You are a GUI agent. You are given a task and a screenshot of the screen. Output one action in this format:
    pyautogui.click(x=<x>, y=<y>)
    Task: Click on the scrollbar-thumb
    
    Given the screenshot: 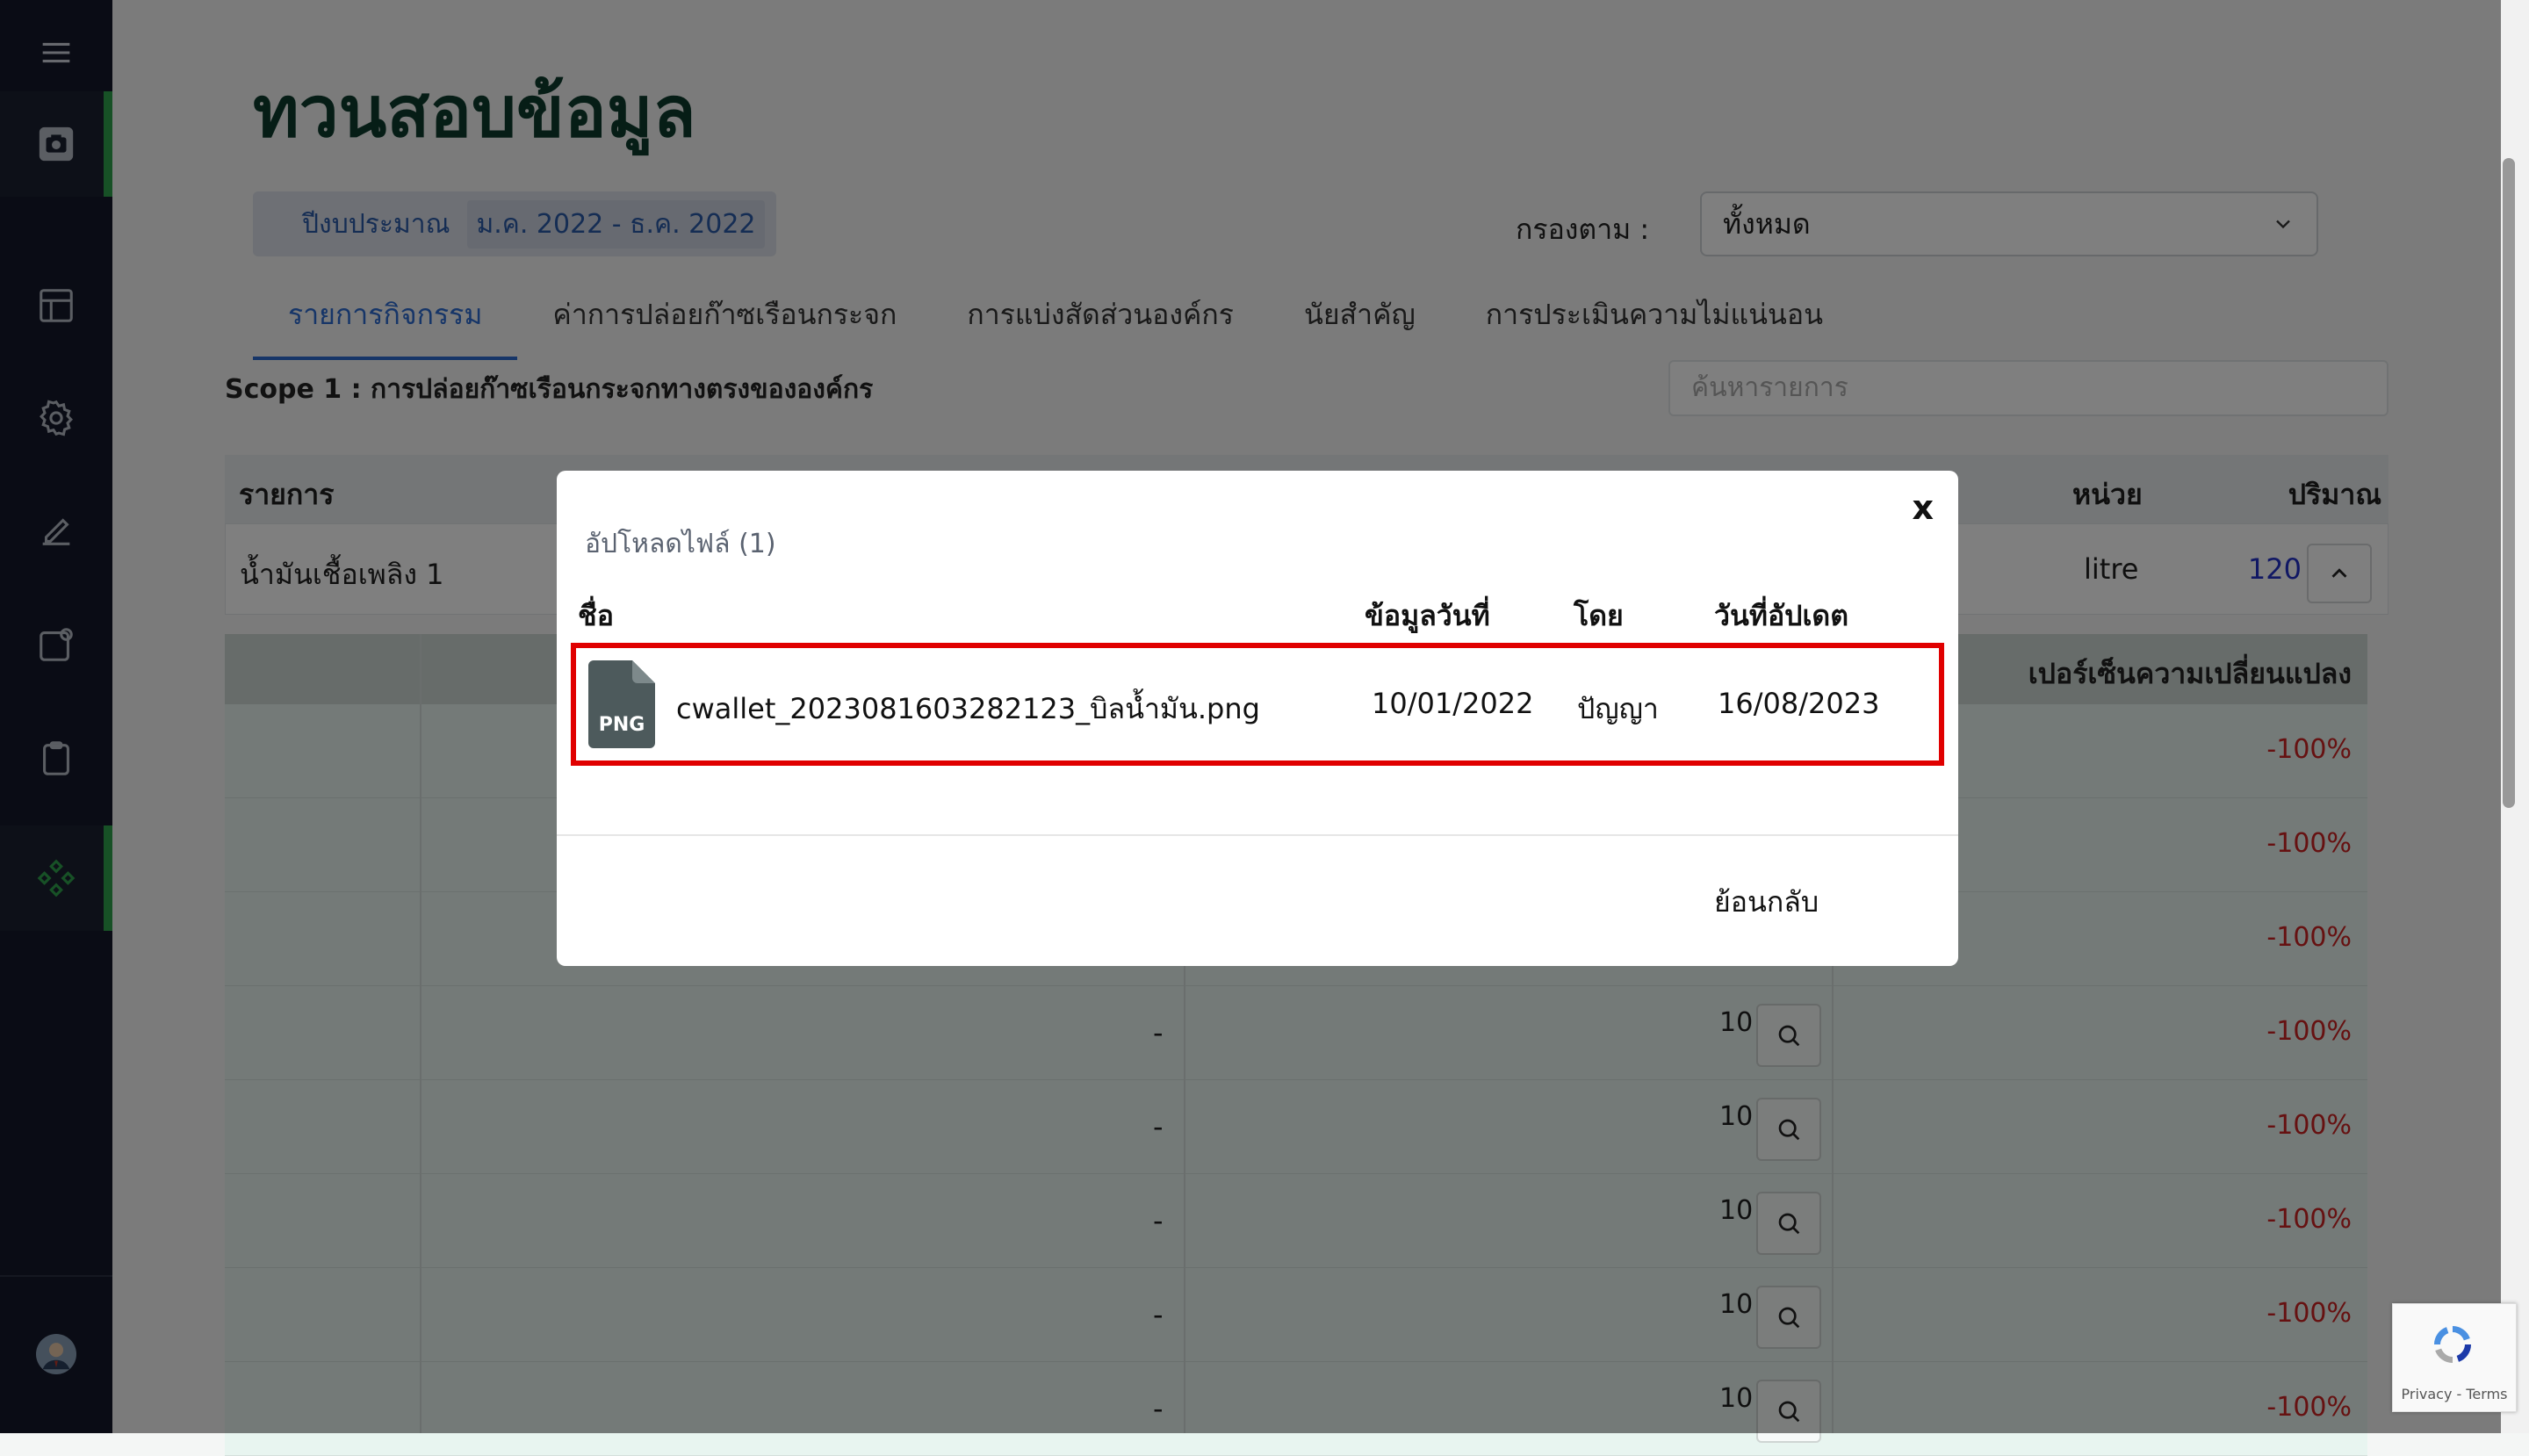 What is the action you would take?
    pyautogui.click(x=2509, y=483)
    